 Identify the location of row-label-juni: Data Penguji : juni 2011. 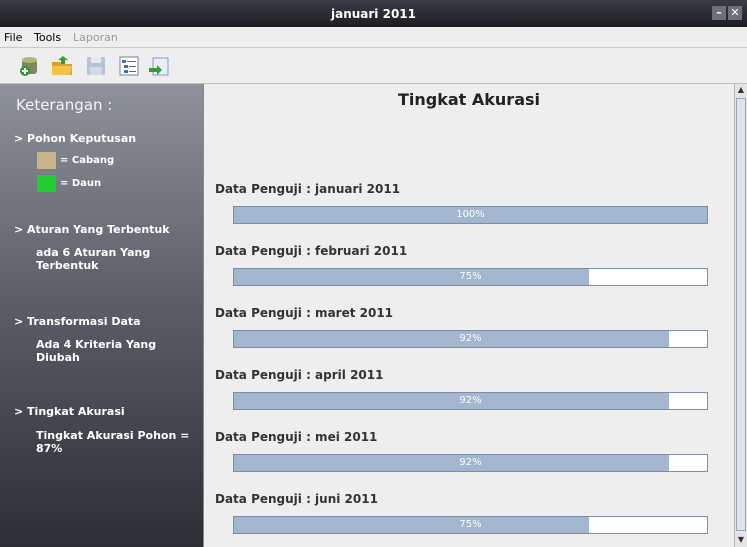
(296, 499).